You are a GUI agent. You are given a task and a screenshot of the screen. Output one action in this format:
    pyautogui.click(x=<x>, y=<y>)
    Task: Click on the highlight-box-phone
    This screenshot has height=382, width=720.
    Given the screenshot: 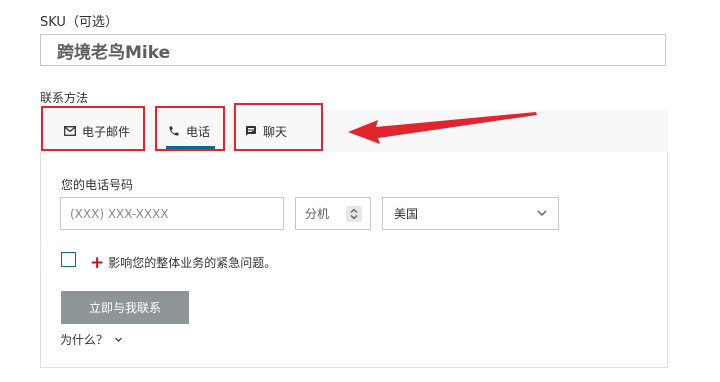 What is the action you would take?
    pyautogui.click(x=190, y=128)
    